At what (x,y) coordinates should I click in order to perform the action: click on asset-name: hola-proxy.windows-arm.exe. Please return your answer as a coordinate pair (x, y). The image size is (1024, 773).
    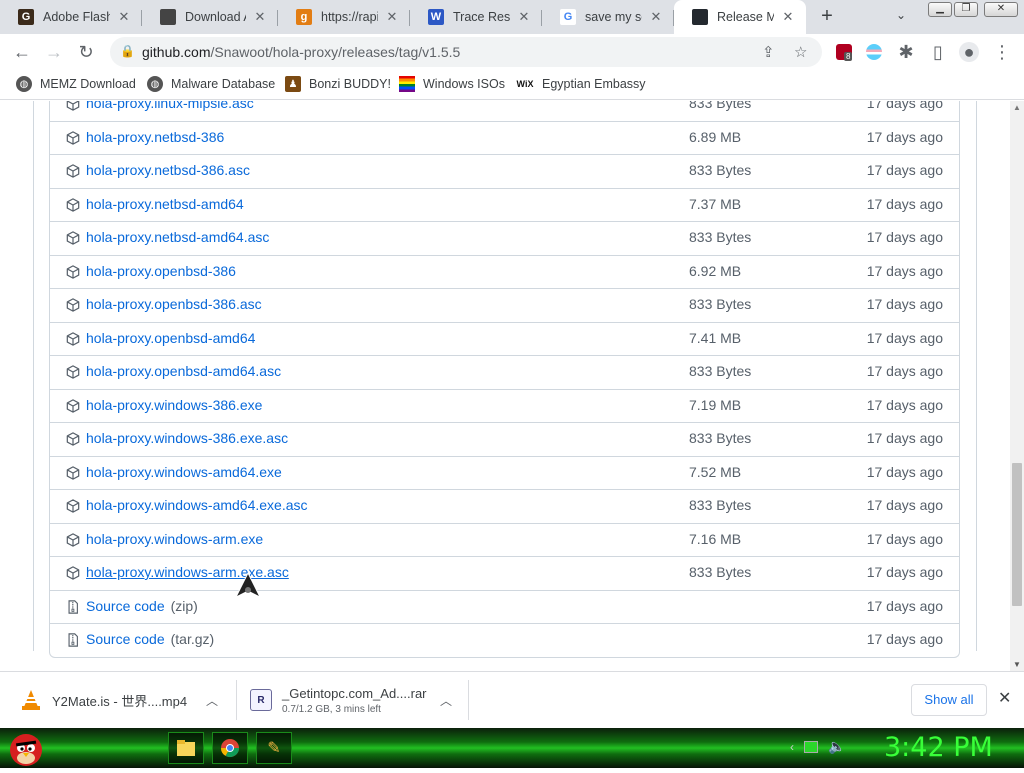
    Looking at the image, I should click on (175, 538).